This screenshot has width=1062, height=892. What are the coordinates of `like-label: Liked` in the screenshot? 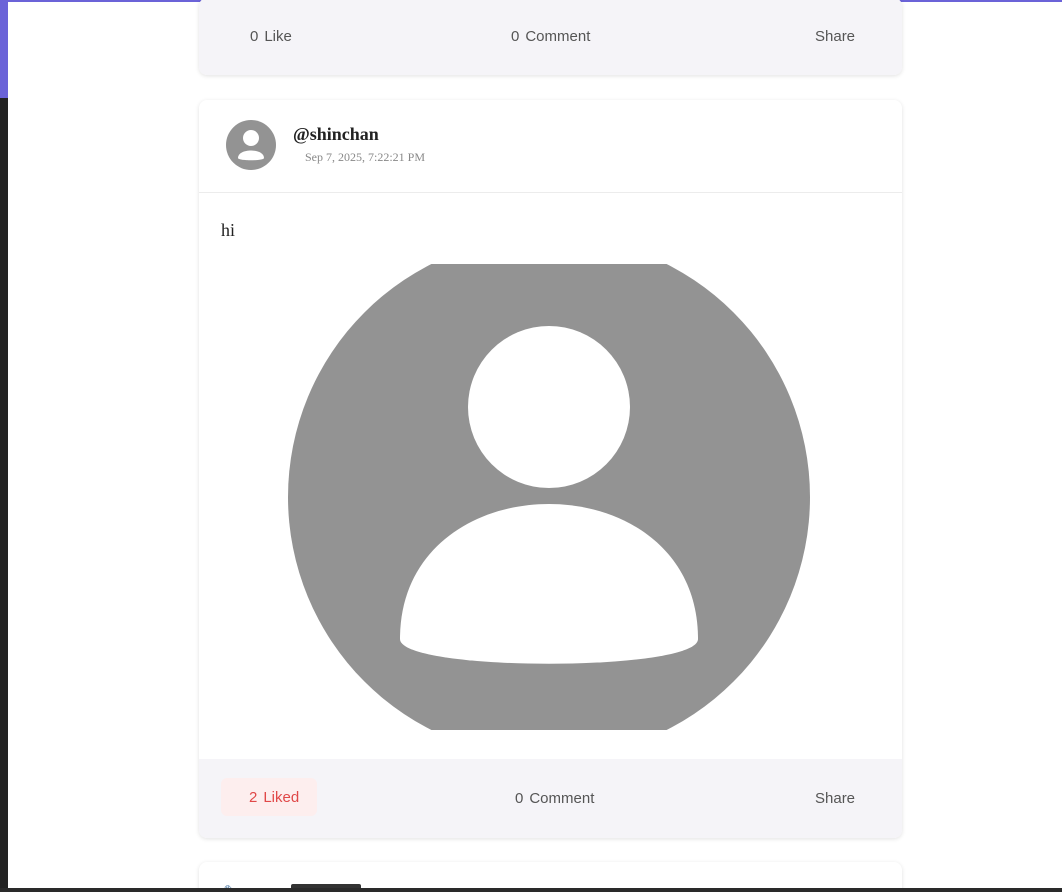 It's located at (281, 797).